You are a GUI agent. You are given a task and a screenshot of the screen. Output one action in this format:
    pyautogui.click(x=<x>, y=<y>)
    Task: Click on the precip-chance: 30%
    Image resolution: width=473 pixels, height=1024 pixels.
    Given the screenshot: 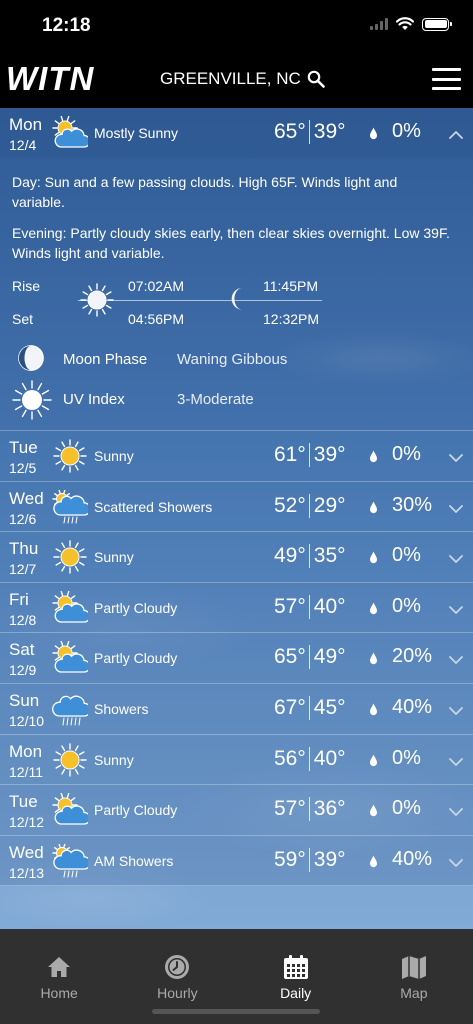 What is the action you would take?
    pyautogui.click(x=412, y=504)
    